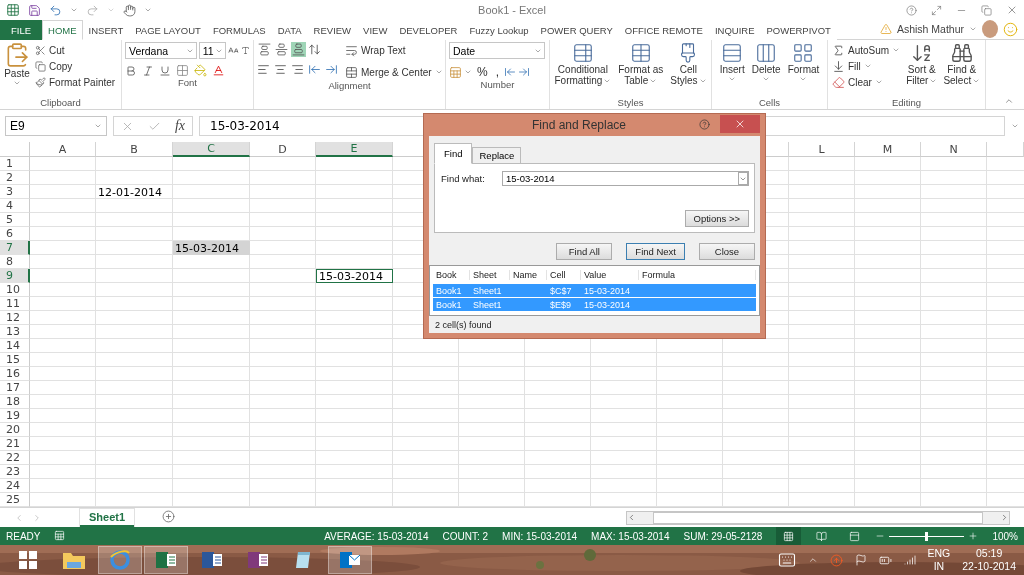  Describe the element at coordinates (75, 66) in the screenshot. I see `clipboard-button: Copy` at that location.